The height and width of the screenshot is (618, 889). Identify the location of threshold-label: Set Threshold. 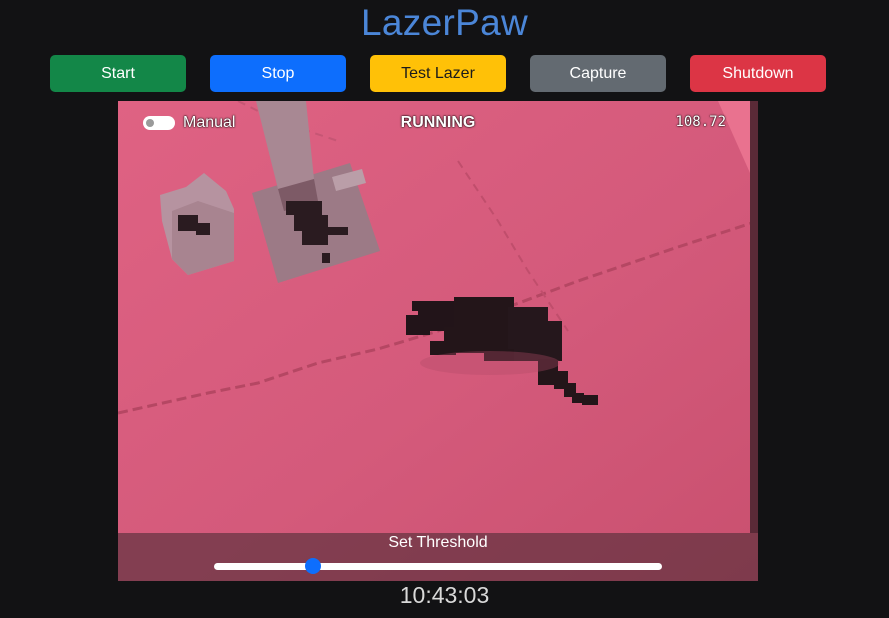
(438, 542).